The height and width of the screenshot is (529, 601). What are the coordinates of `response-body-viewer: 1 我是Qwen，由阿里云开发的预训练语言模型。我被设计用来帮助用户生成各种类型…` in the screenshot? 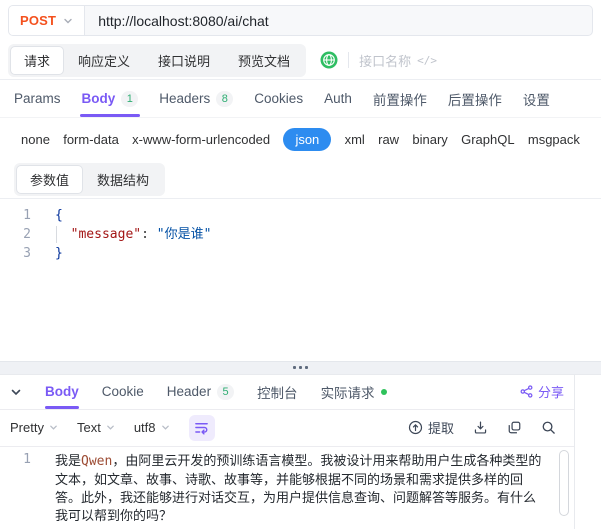 It's located at (287, 486).